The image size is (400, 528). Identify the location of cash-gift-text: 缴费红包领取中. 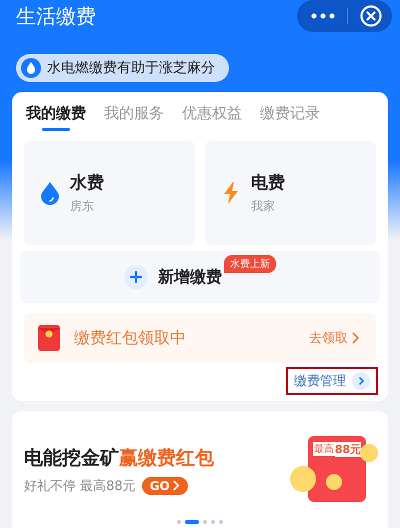
(130, 338).